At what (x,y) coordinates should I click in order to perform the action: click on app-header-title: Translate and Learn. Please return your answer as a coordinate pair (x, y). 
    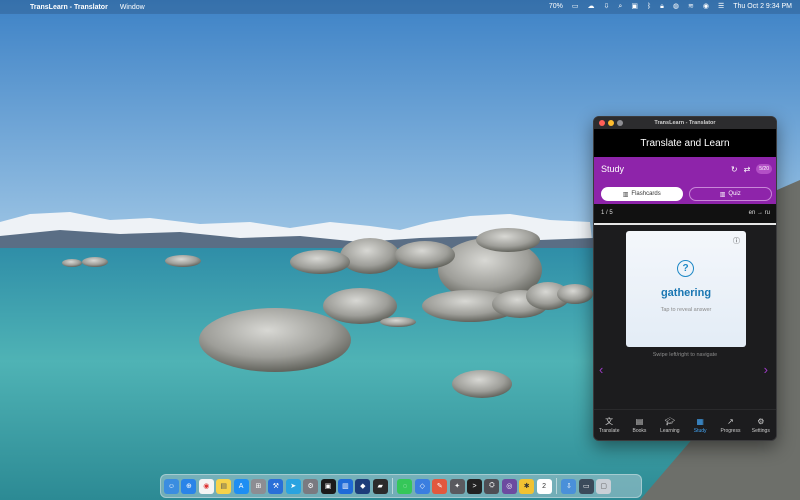
    Looking at the image, I should click on (685, 143).